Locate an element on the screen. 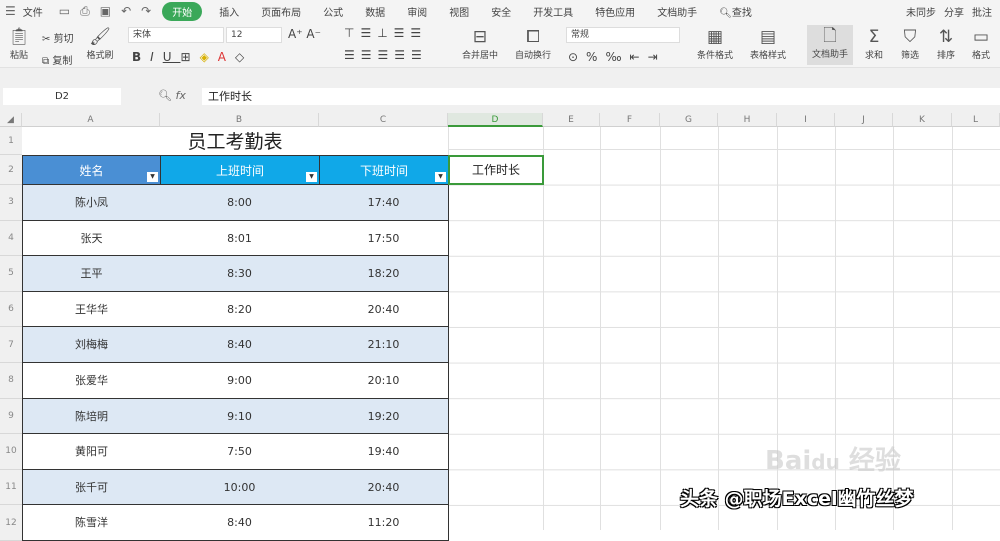 The image size is (1000, 541). clear-icon: ◇ is located at coordinates (244, 57).